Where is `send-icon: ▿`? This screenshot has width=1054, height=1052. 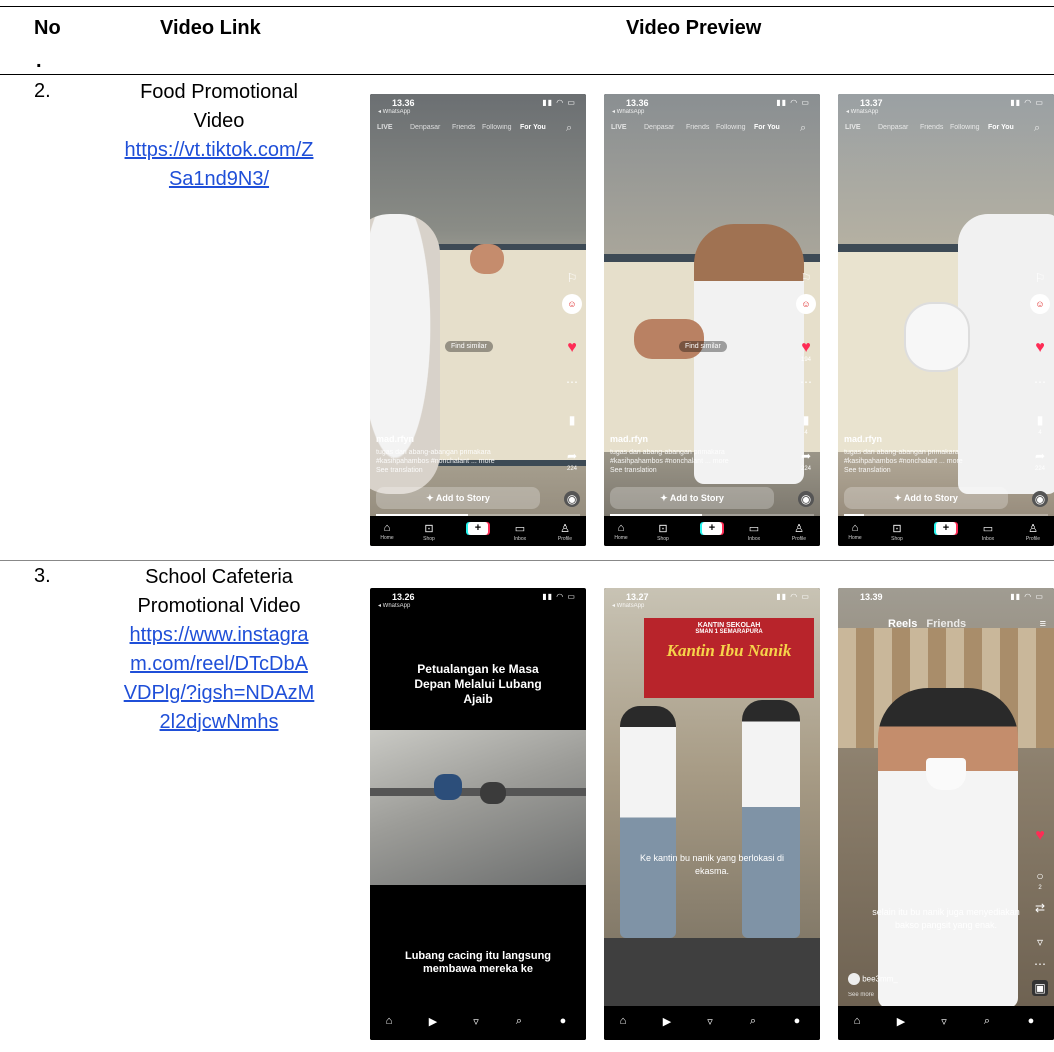
send-icon: ▿ is located at coordinates (1040, 942).